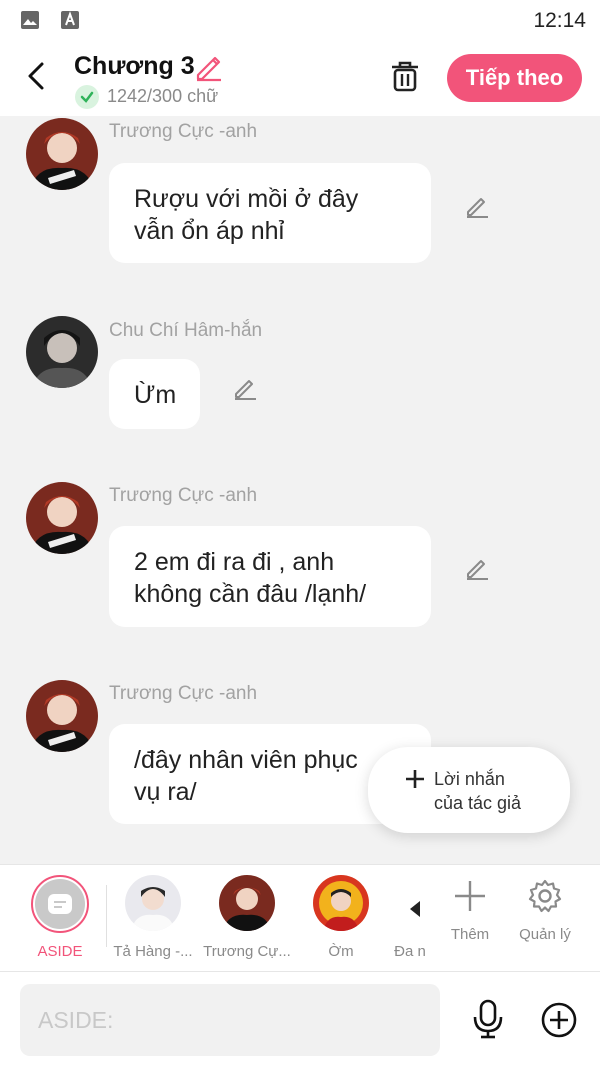  Describe the element at coordinates (208, 67) in the screenshot. I see `edit-title-icon` at that location.